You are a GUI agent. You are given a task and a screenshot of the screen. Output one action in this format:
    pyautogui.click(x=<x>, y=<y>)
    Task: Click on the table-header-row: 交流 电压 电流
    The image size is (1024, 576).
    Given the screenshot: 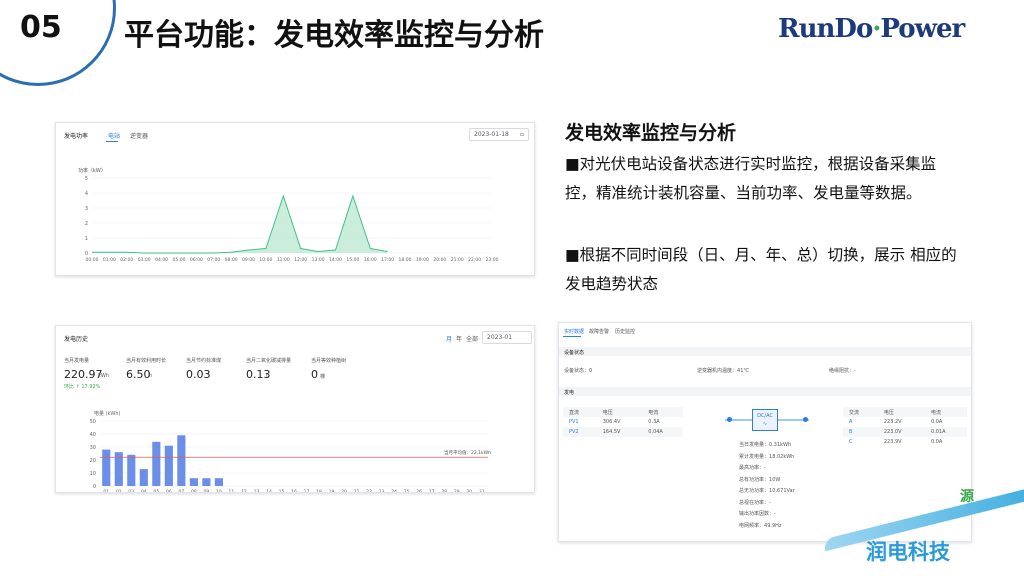 What is the action you would take?
    pyautogui.click(x=905, y=412)
    